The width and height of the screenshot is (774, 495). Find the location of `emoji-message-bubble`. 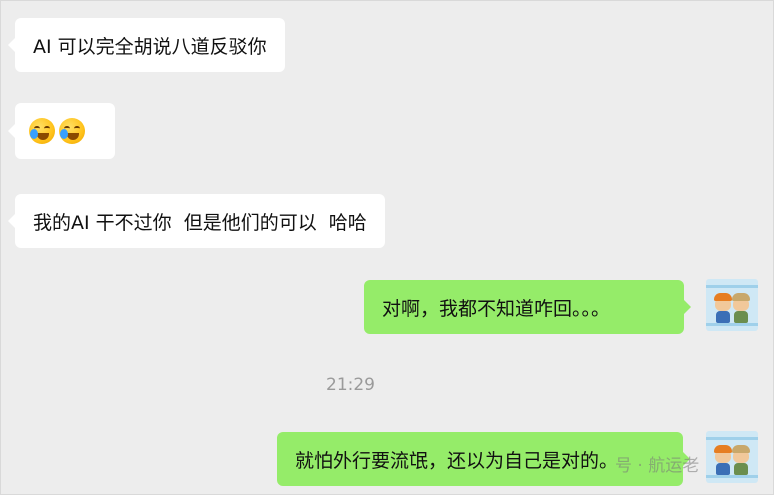

emoji-message-bubble is located at coordinates (61, 131).